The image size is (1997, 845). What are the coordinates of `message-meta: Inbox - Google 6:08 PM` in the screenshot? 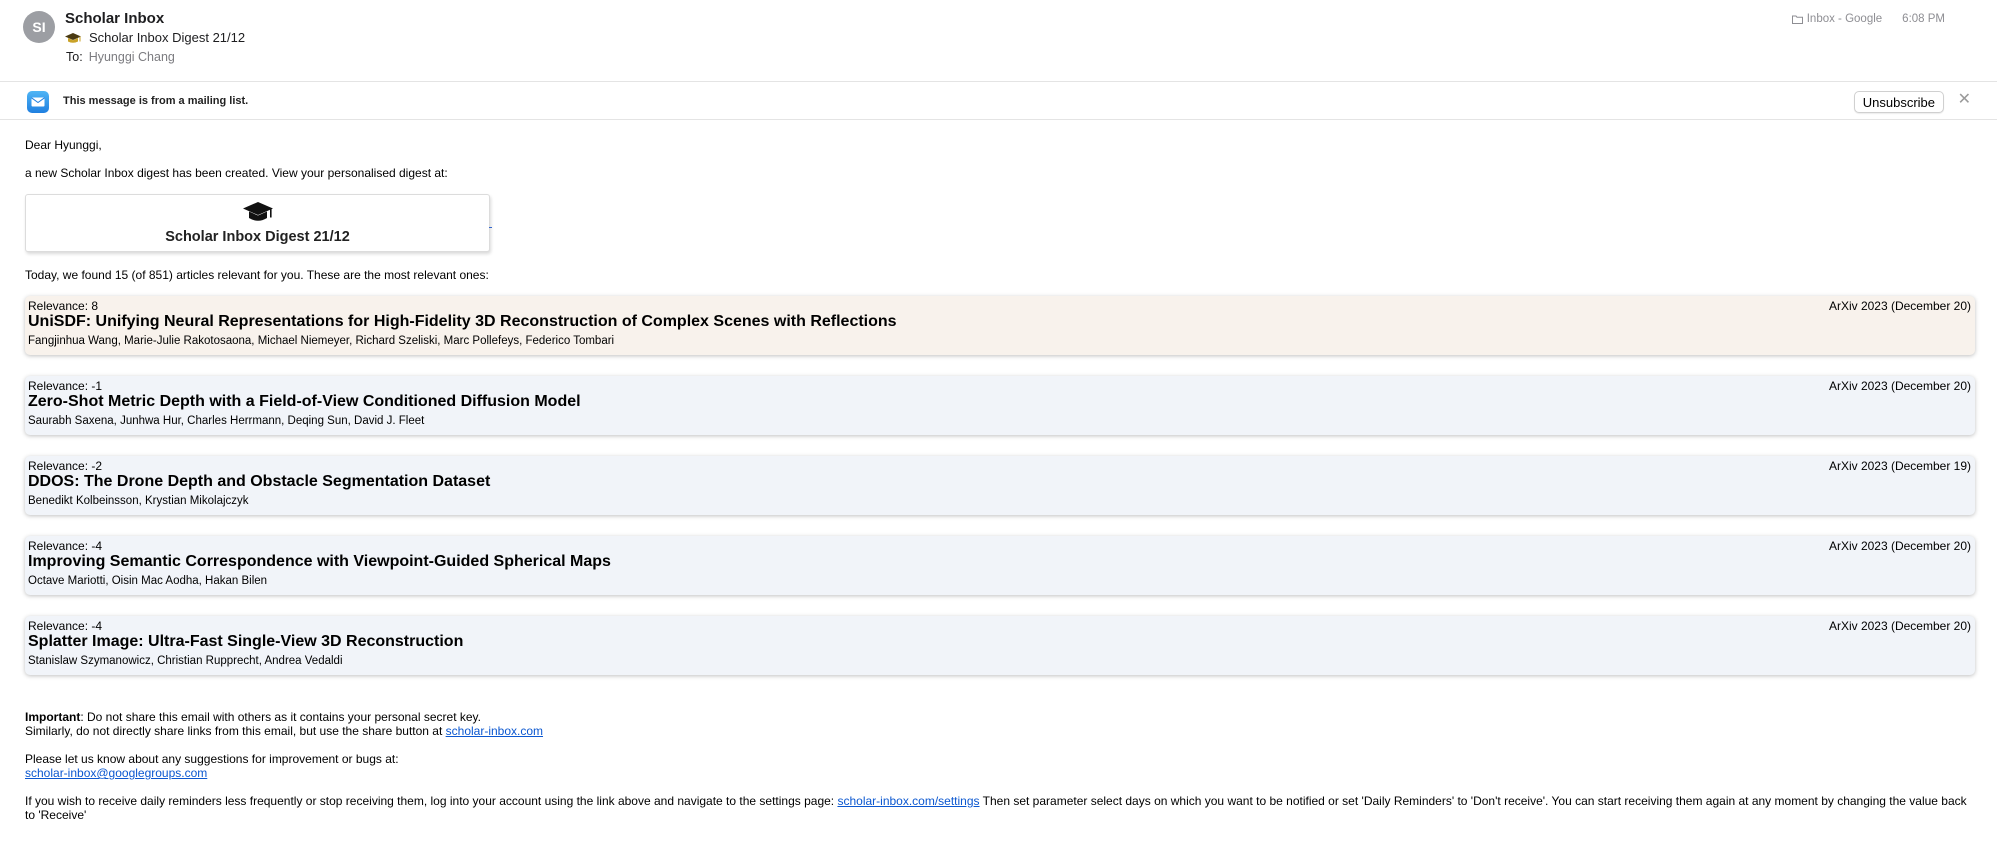 It's located at (1868, 19).